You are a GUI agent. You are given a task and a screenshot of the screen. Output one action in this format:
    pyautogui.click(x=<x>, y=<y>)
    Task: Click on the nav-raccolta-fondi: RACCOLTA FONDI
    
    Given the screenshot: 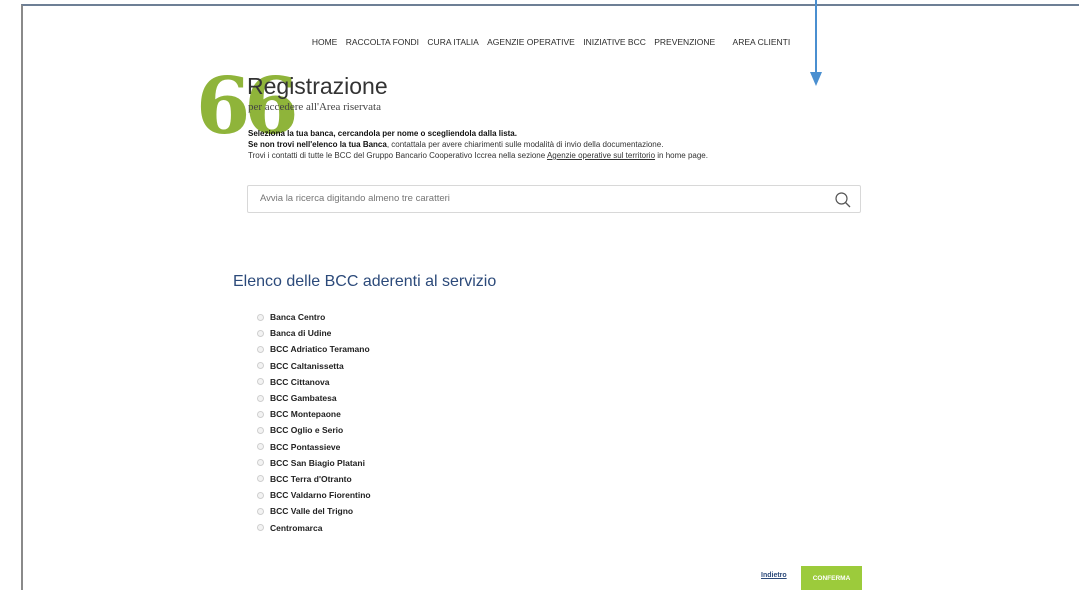 What is the action you would take?
    pyautogui.click(x=382, y=42)
    